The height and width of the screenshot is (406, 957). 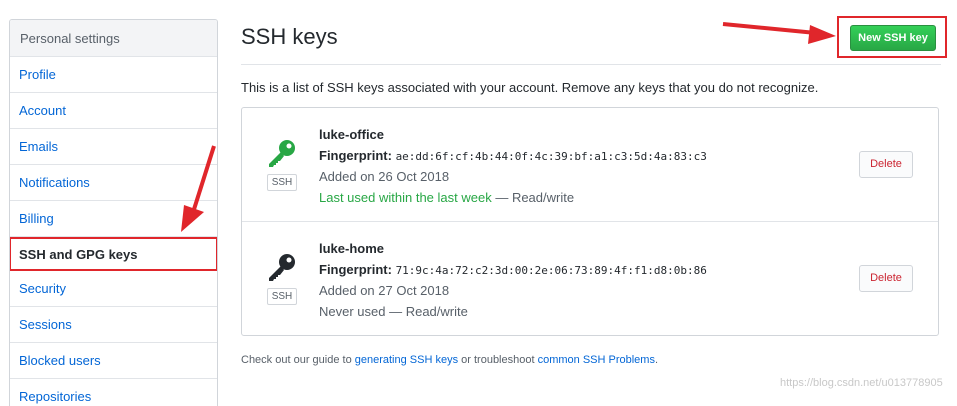 I want to click on key-usage: Never used — Read/write, so click(x=393, y=311).